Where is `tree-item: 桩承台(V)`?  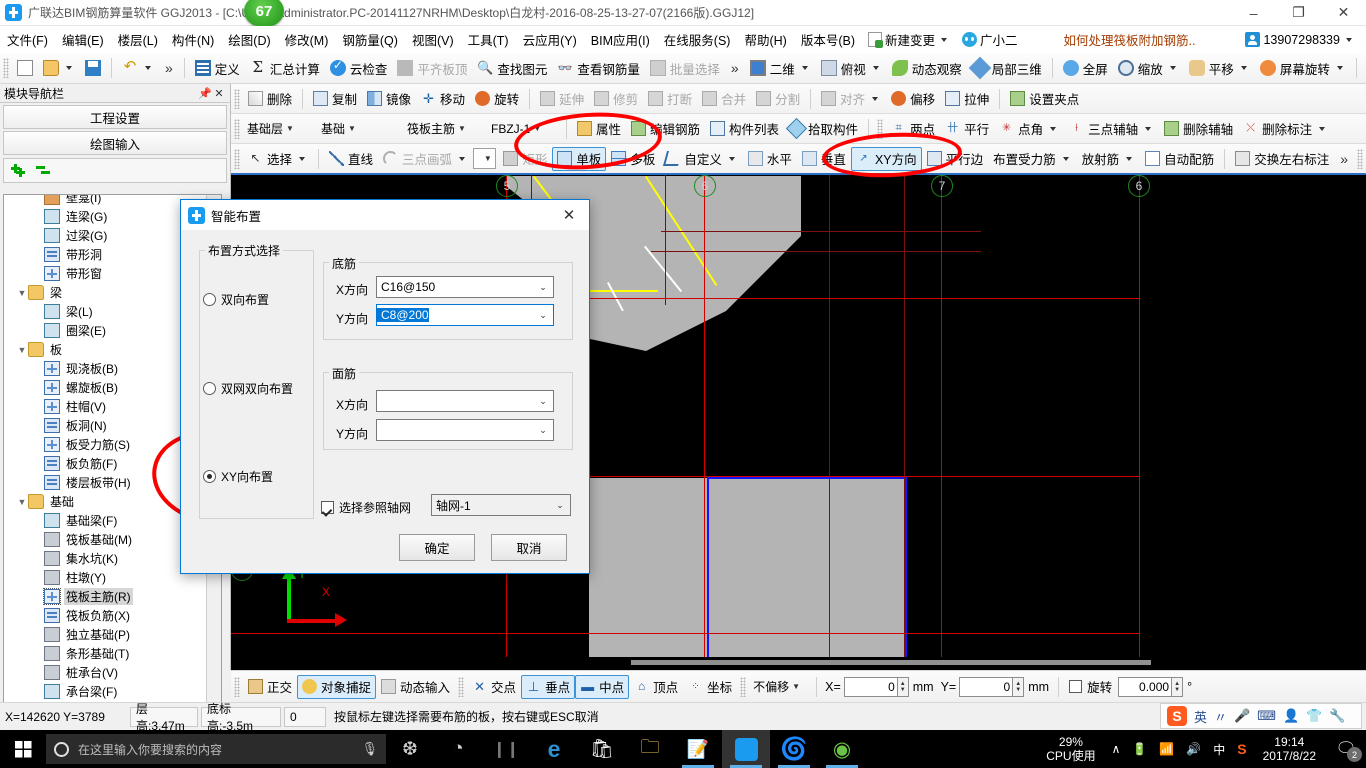
tree-item: 桩承台(V) is located at coordinates (105, 672).